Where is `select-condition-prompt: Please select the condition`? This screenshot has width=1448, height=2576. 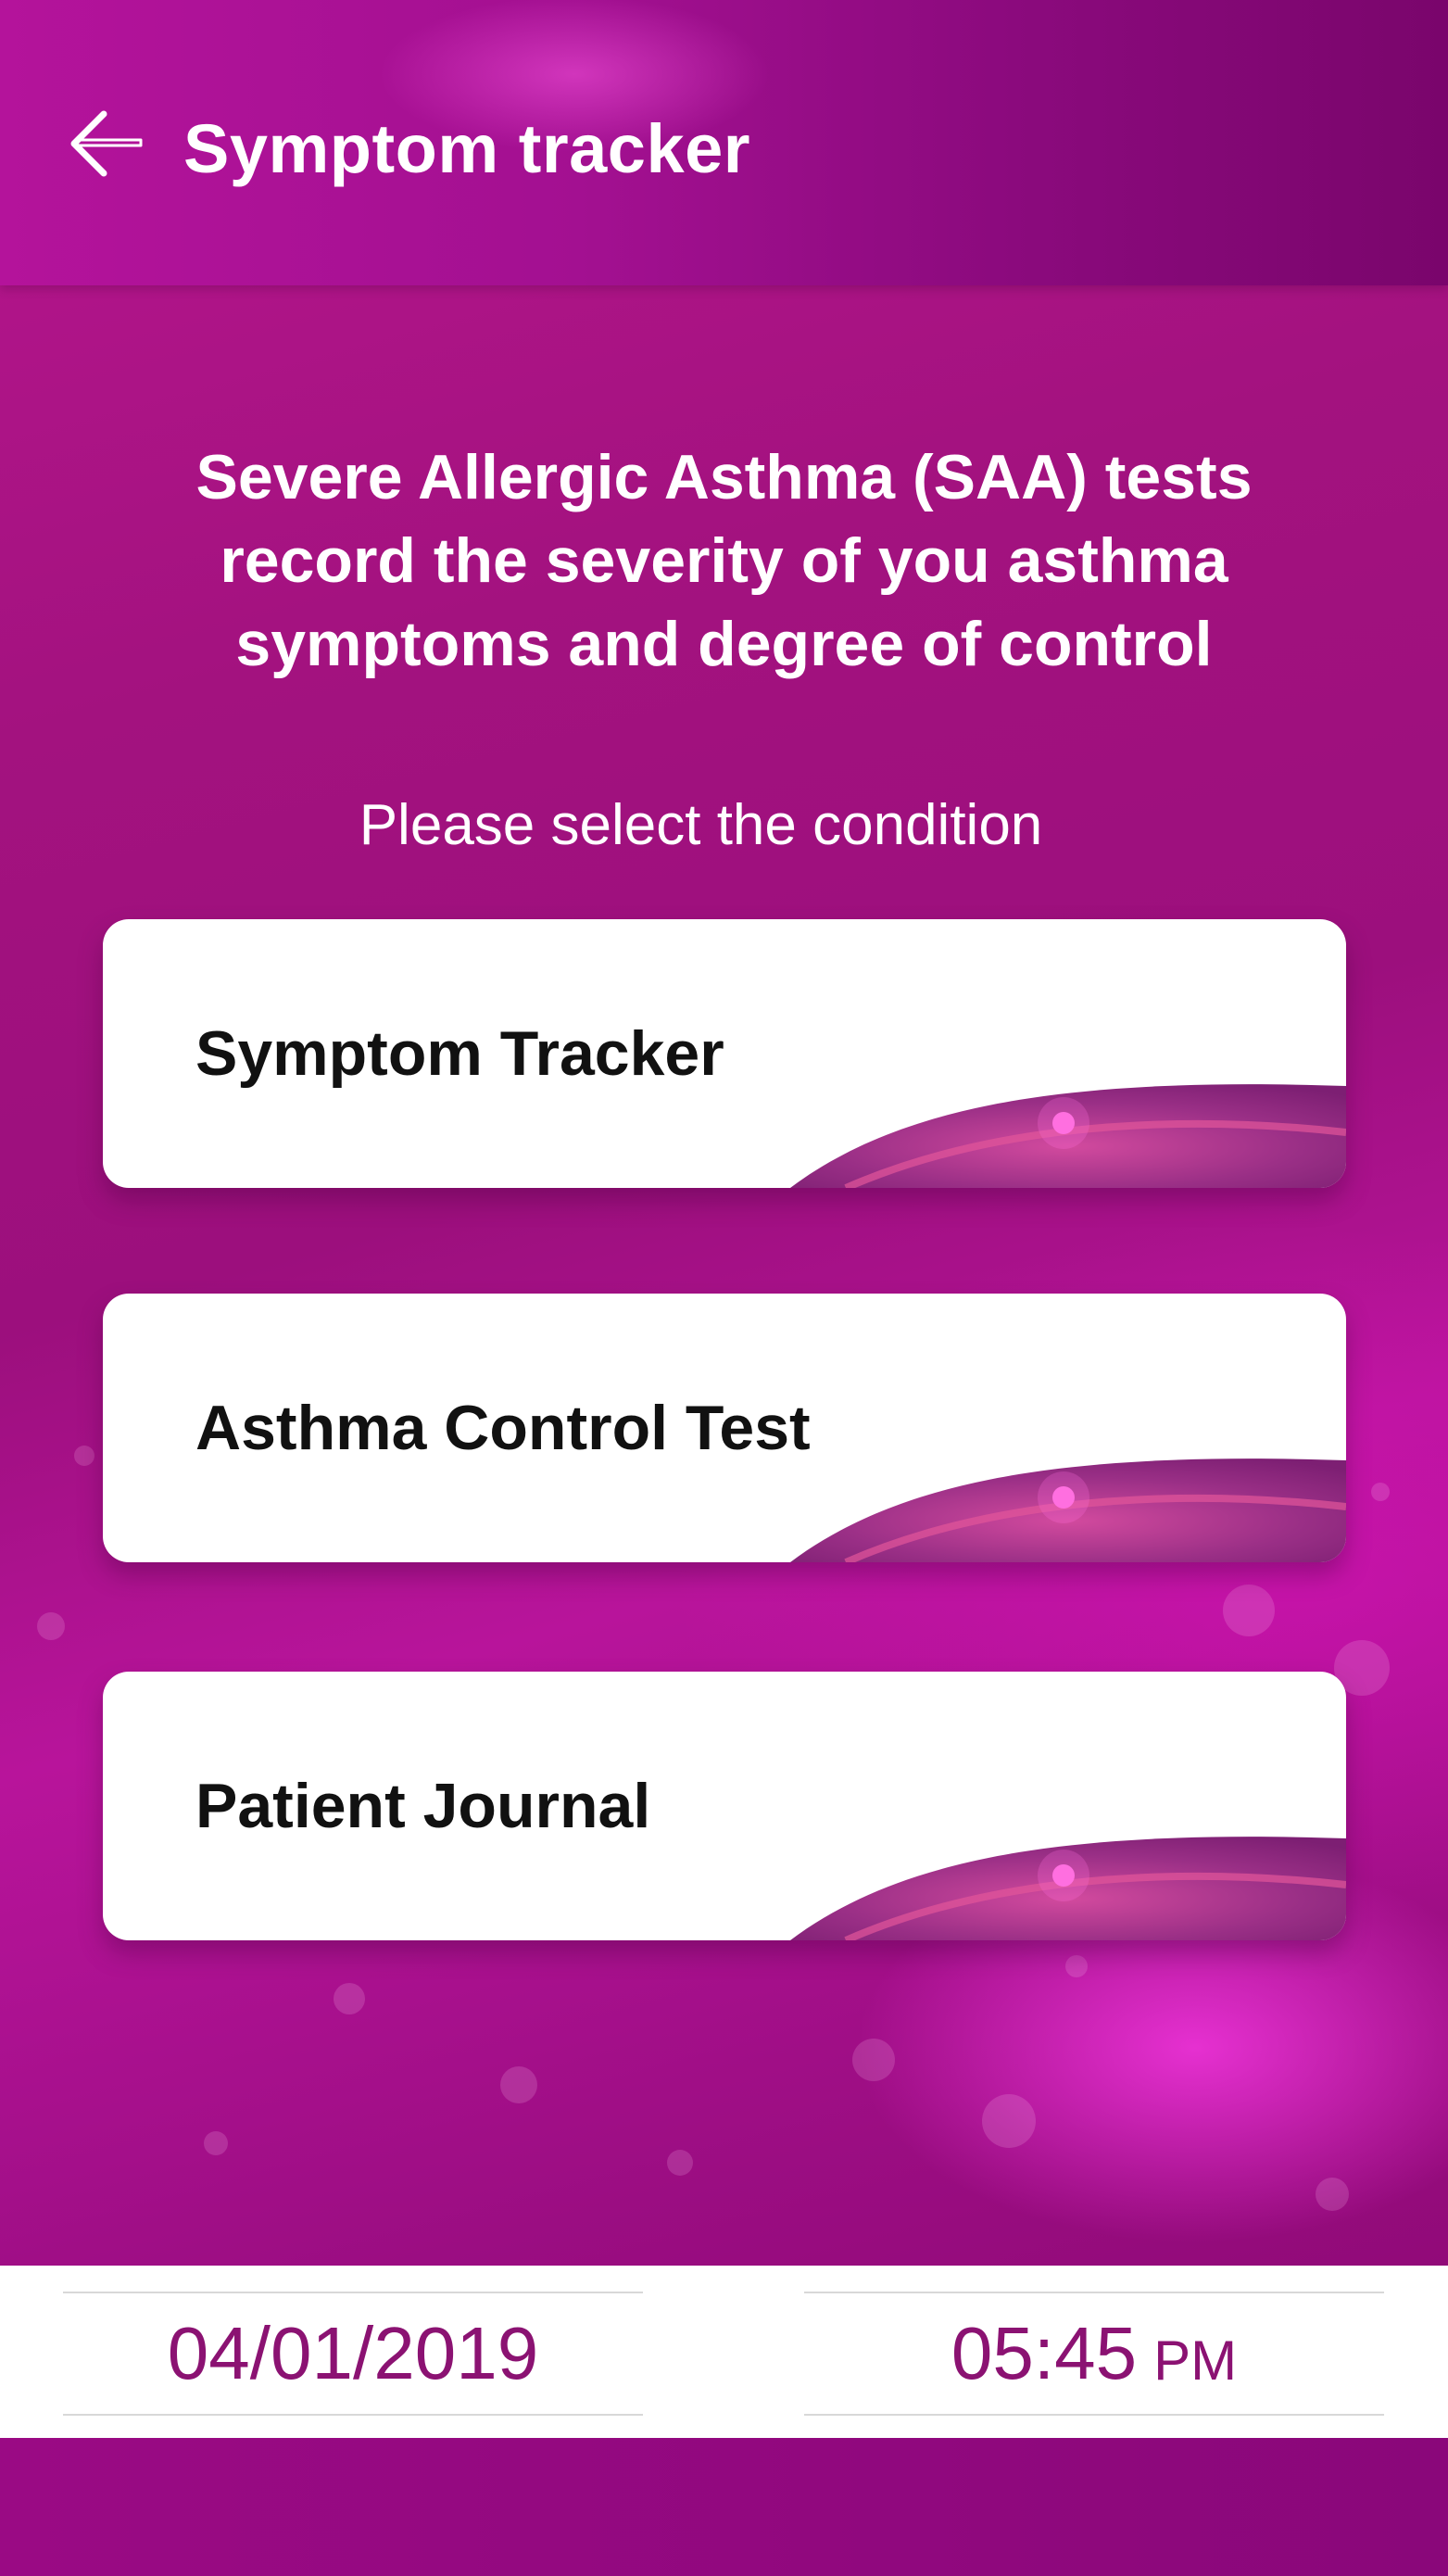 select-condition-prompt: Please select the condition is located at coordinates (701, 825).